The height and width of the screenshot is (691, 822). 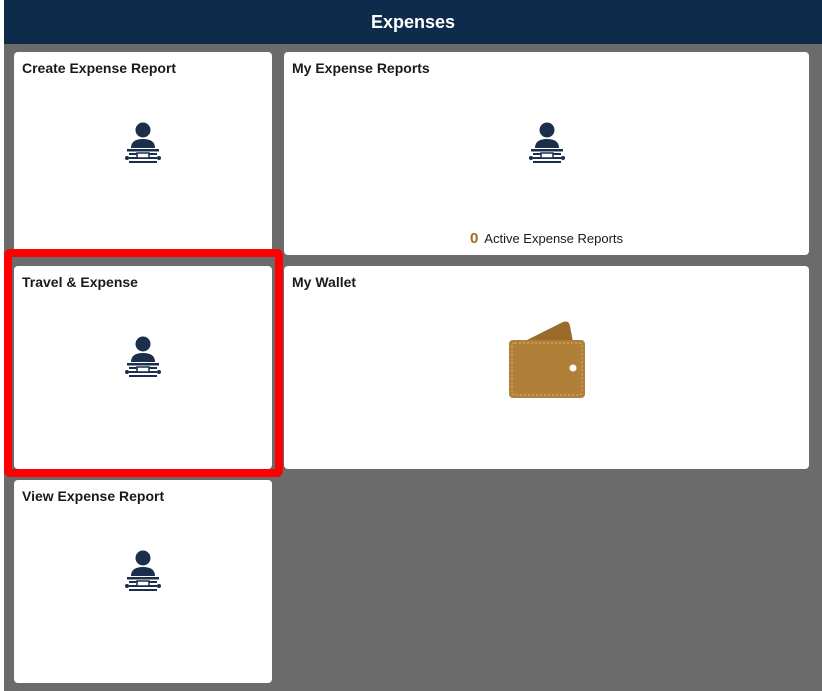 I want to click on tile-view-expense-report: View Expense Report, so click(x=143, y=581).